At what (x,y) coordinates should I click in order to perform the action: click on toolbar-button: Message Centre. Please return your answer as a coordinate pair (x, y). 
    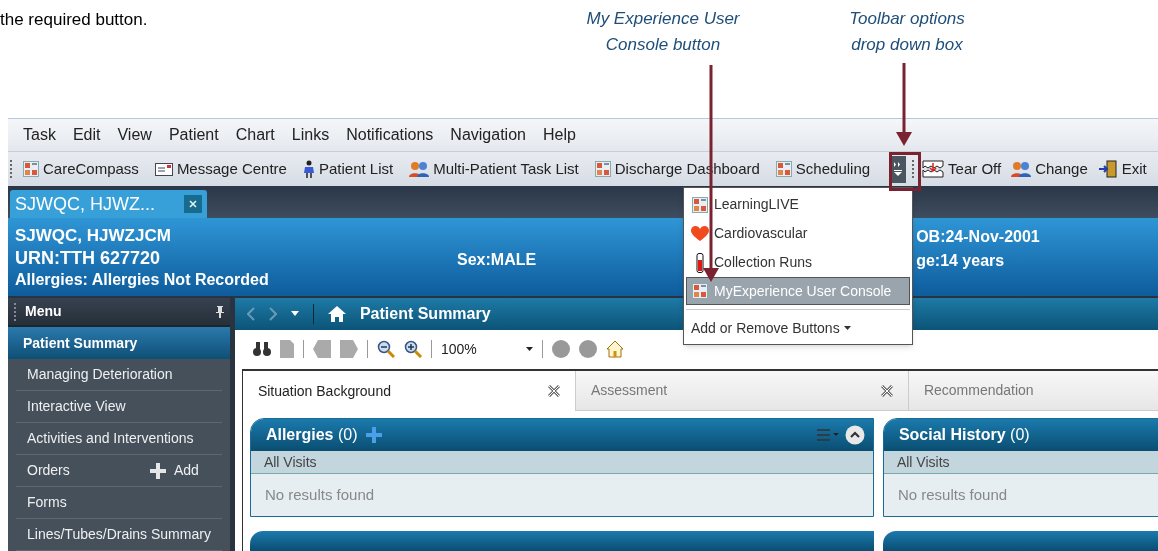
    Looking at the image, I should click on (220, 169).